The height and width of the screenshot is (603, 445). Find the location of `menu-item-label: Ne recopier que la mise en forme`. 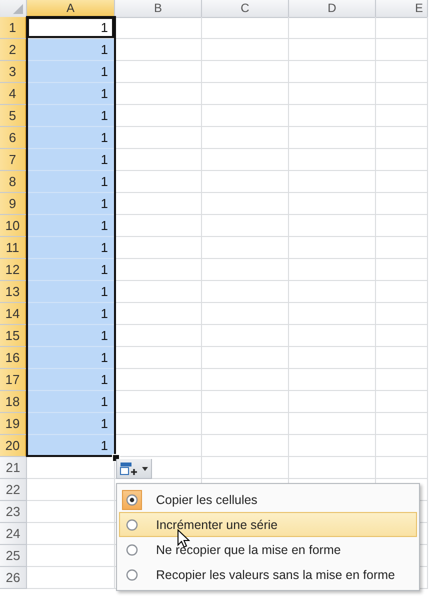

menu-item-label: Ne recopier que la mise en forme is located at coordinates (248, 549).